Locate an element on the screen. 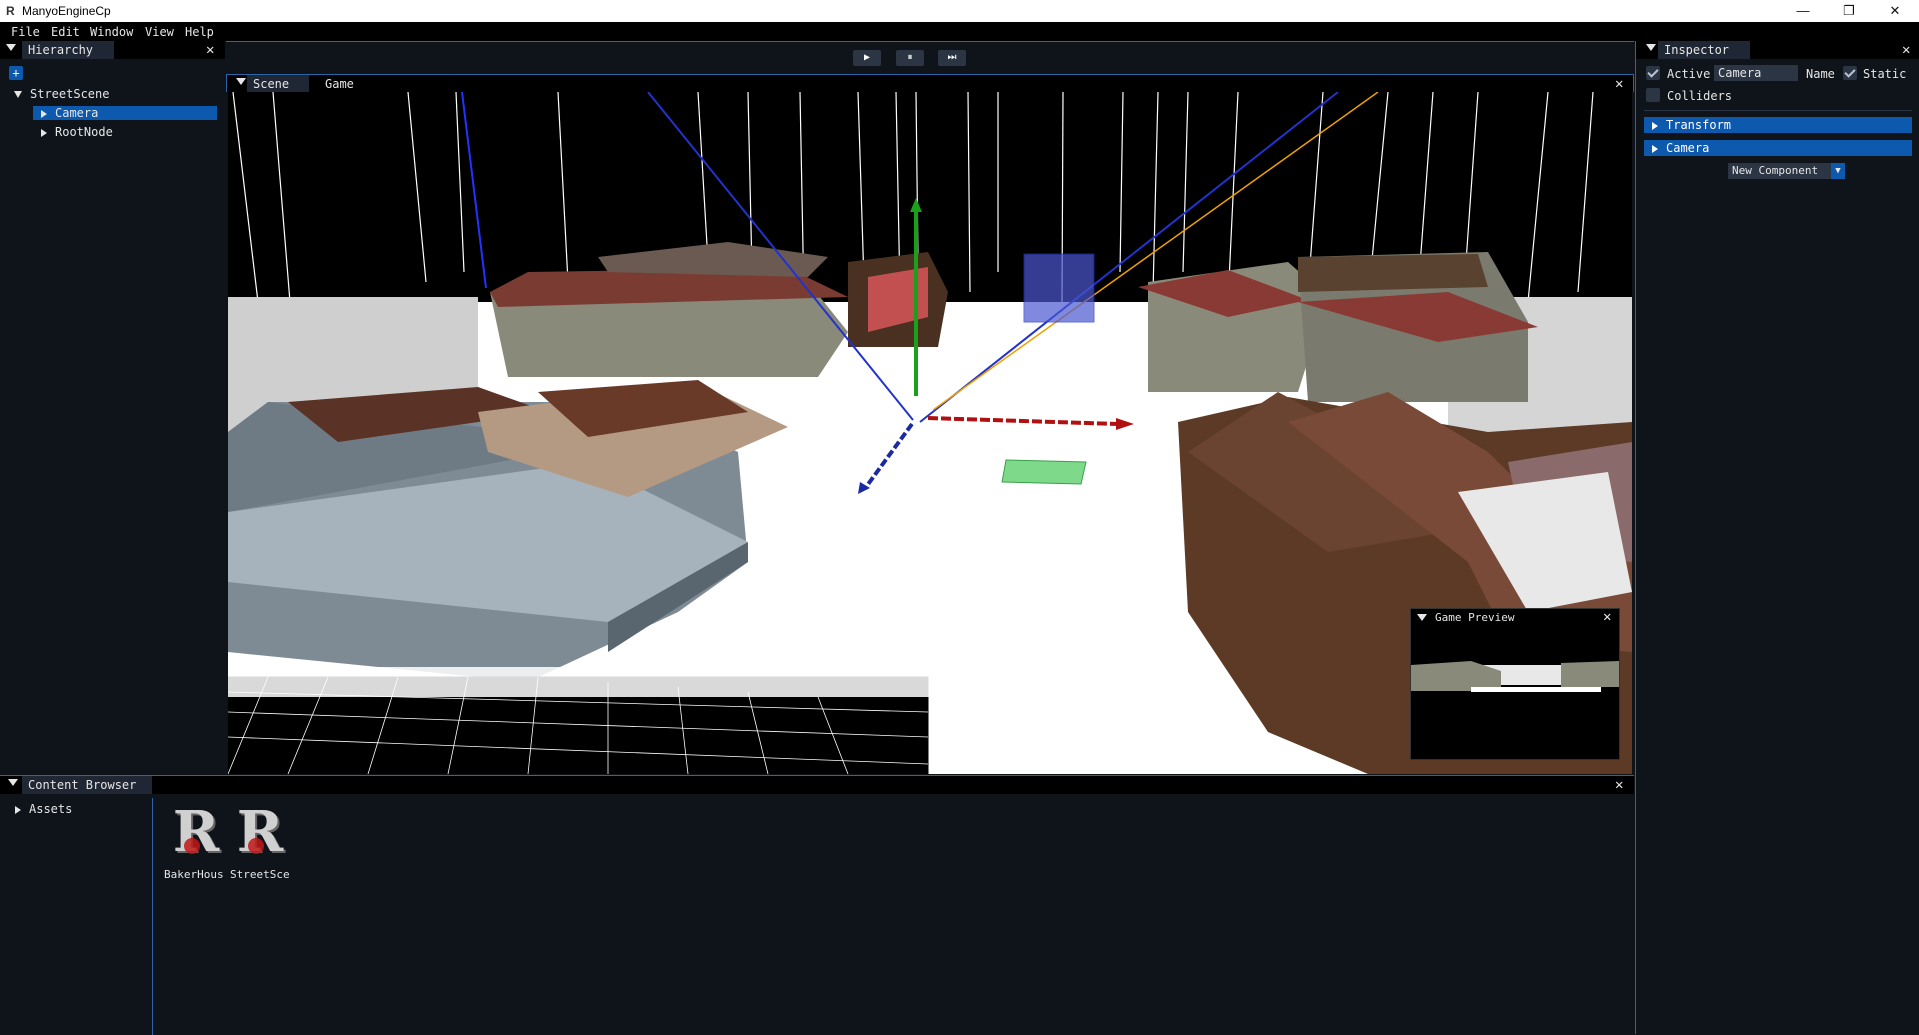 The image size is (1919, 1035). tab-content-browser: Content Browser is located at coordinates (87, 785).